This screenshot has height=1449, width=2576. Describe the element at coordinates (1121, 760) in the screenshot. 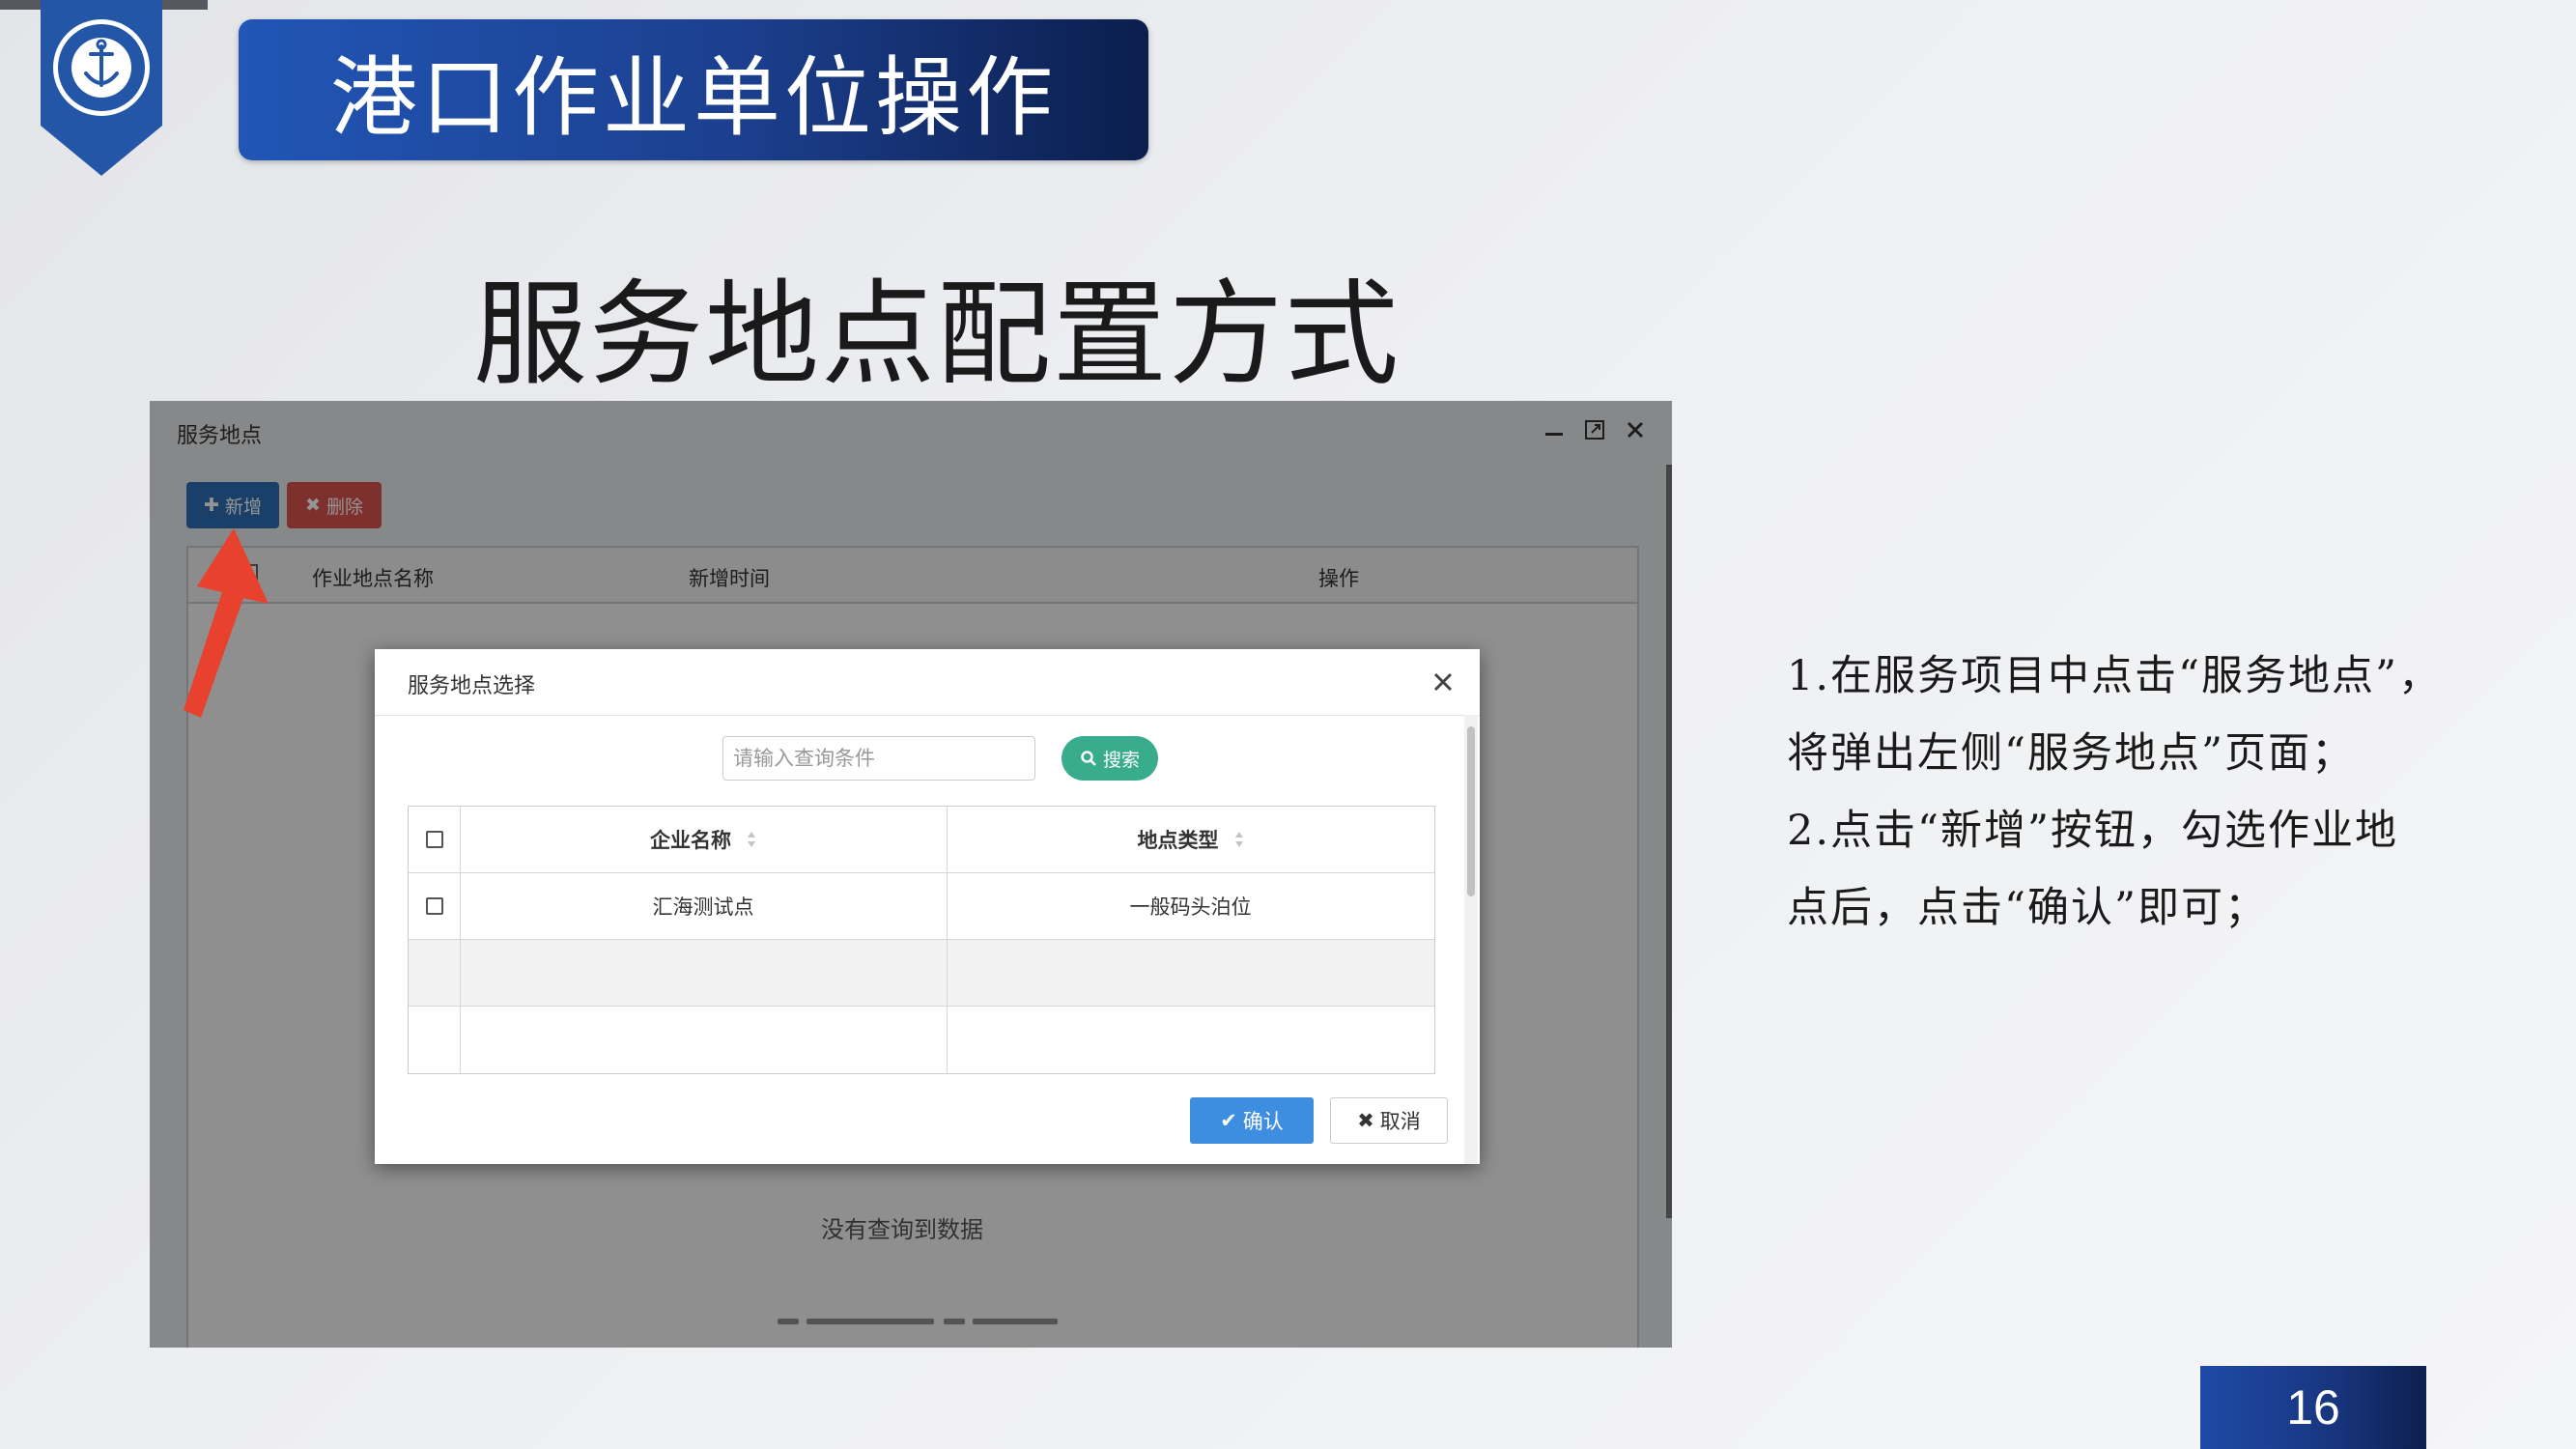

I see `search-button-label: 搜索` at that location.